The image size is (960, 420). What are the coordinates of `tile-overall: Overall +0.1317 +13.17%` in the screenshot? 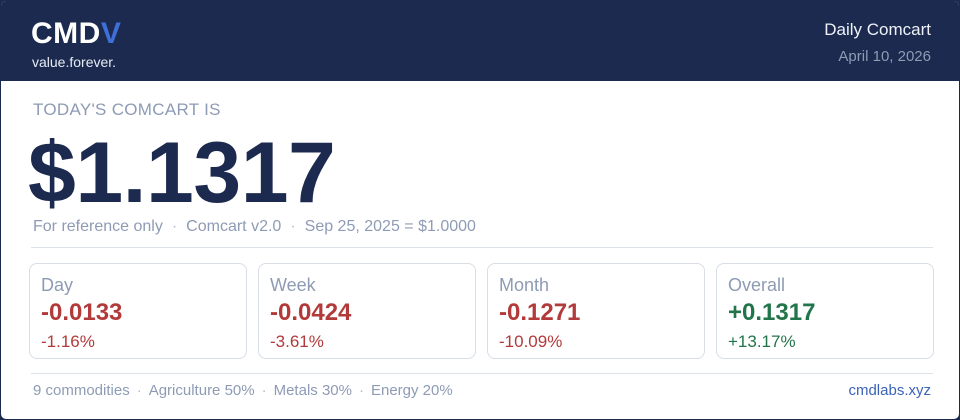 It's located at (825, 311).